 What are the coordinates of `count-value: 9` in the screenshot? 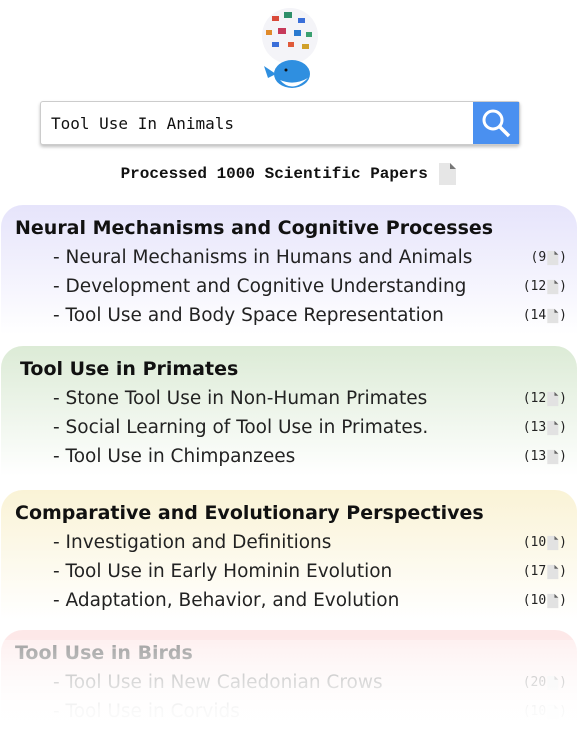 It's located at (542, 257).